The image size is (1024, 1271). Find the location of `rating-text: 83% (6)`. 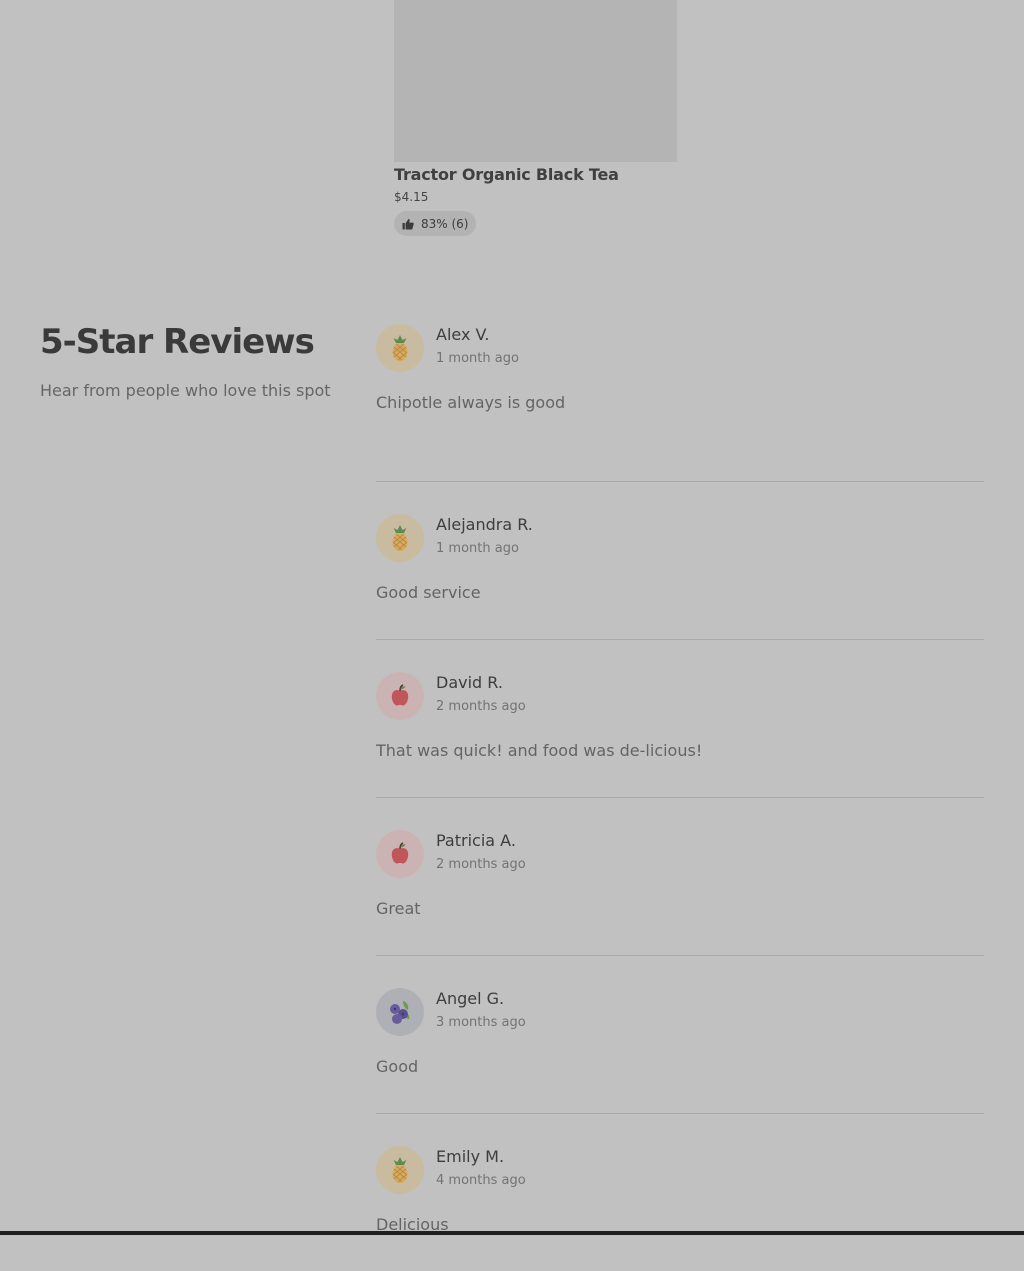

rating-text: 83% (6) is located at coordinates (445, 223).